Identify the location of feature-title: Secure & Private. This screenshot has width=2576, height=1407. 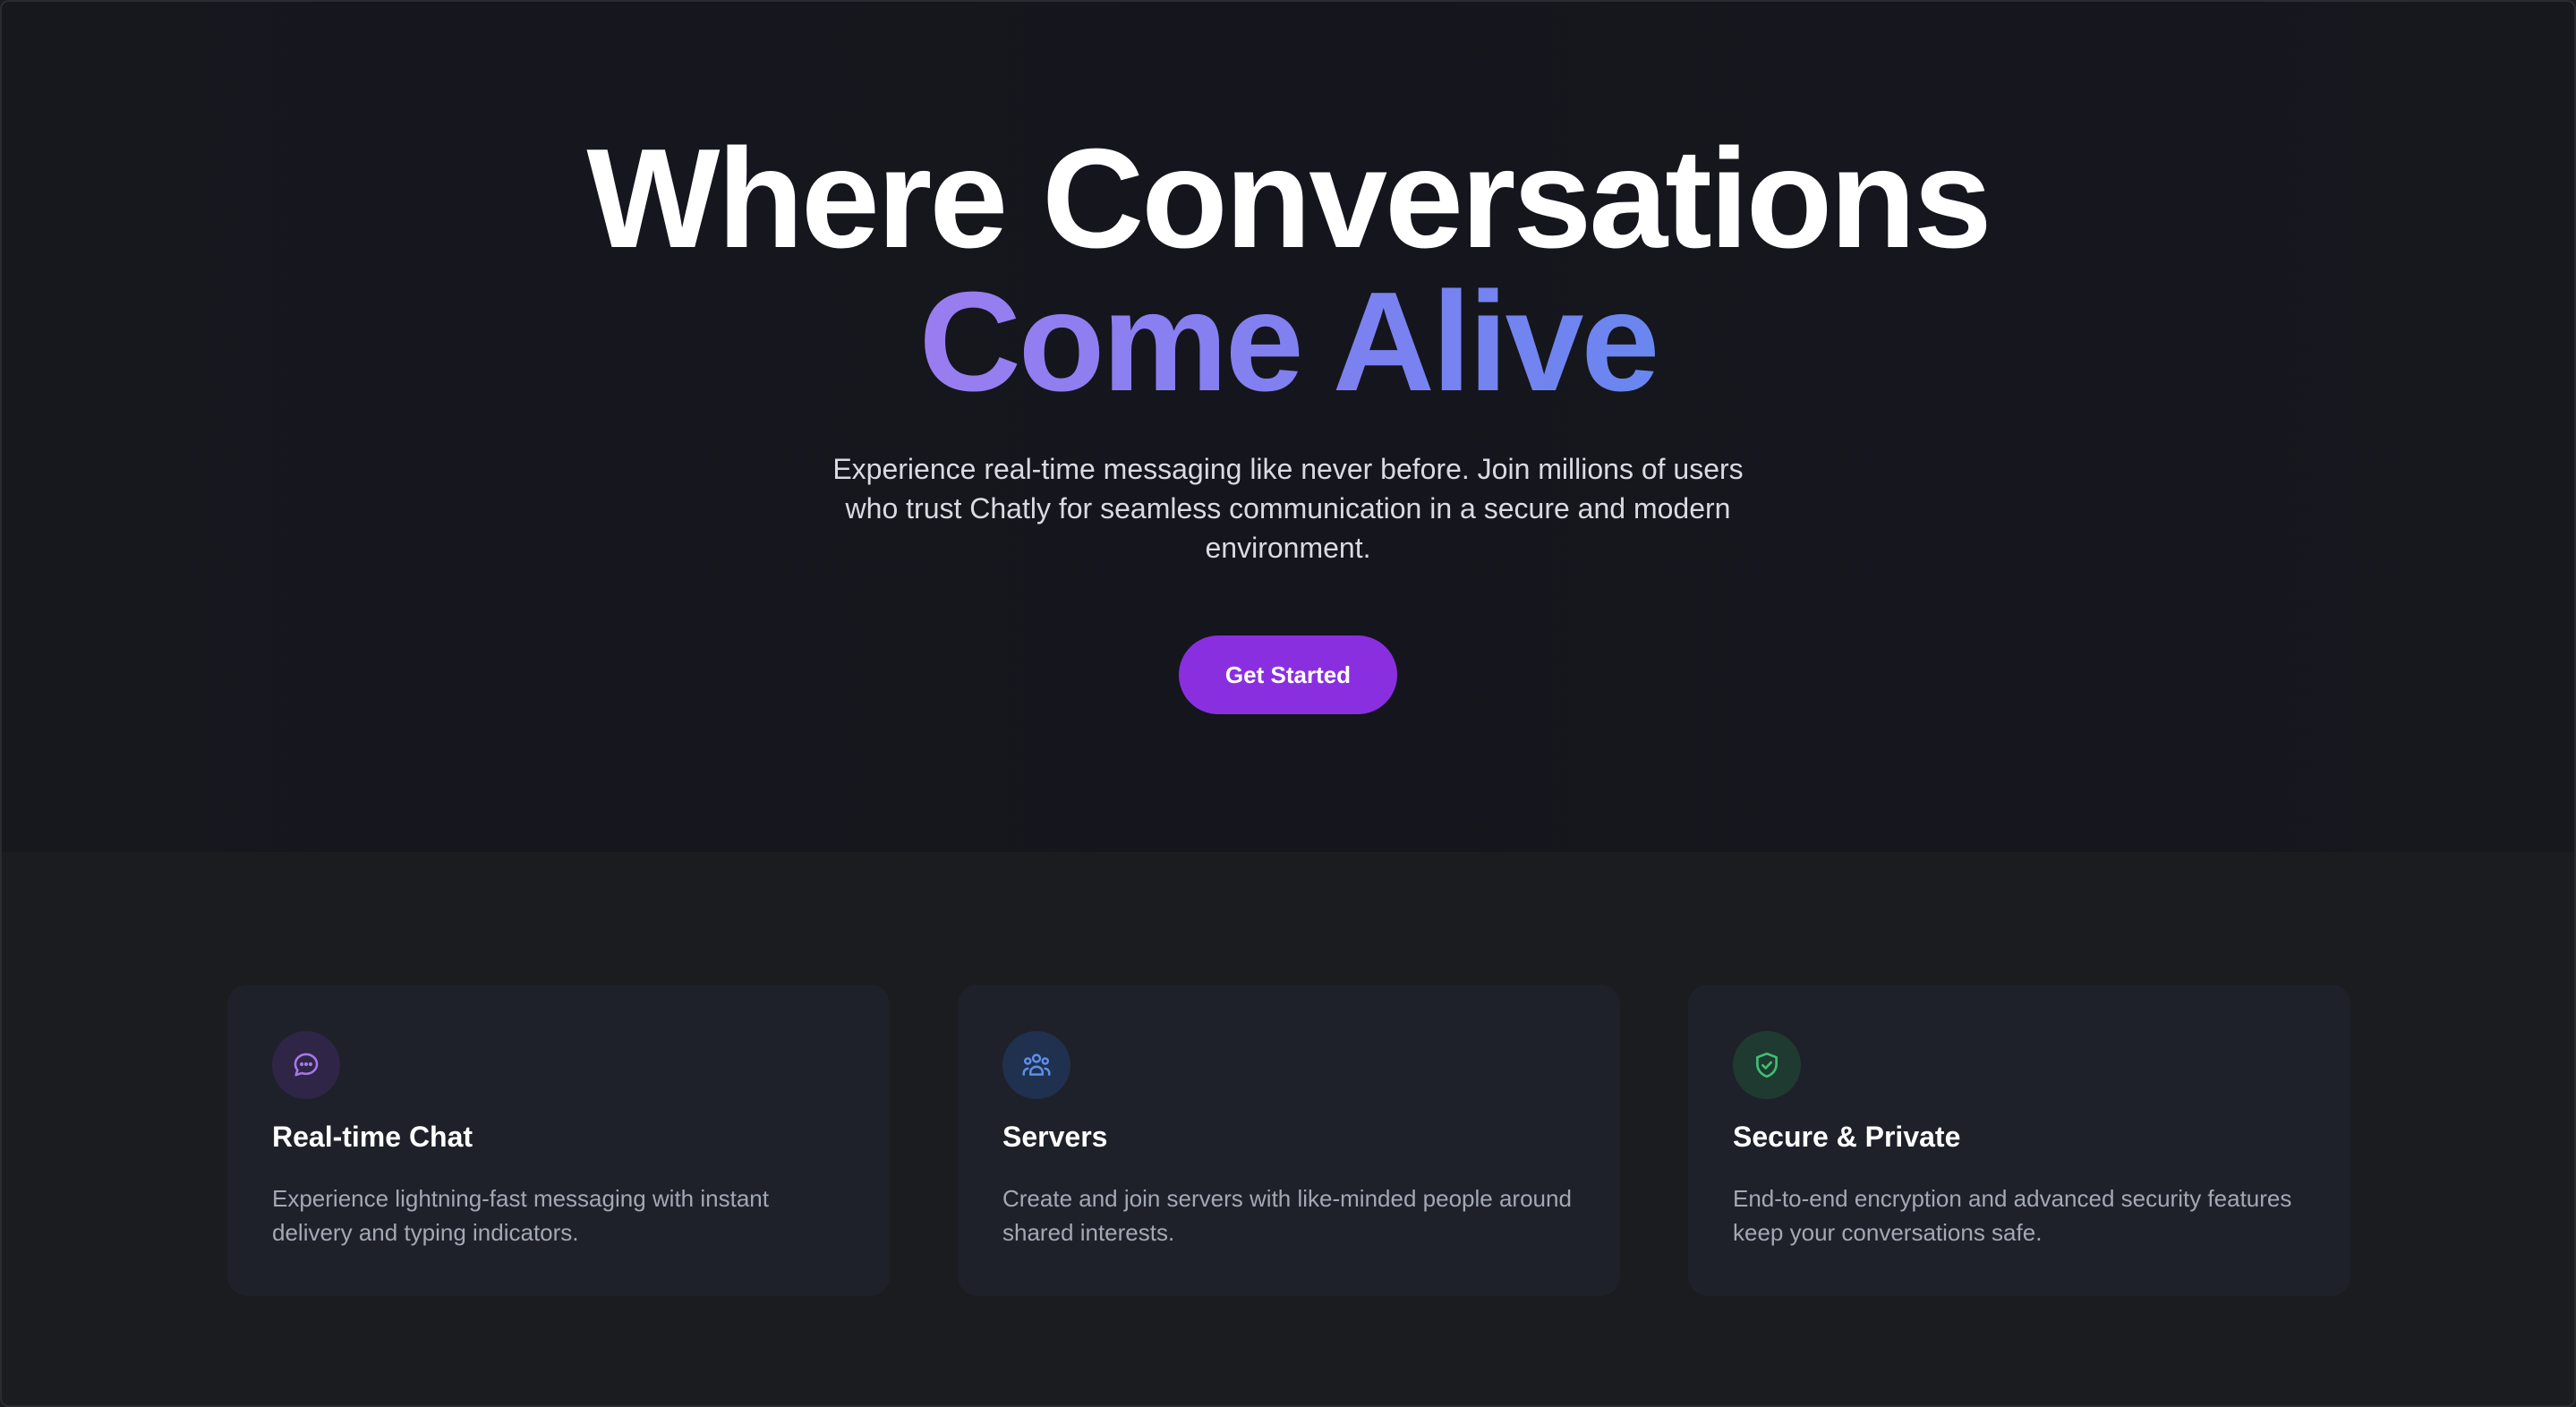
(1847, 1137).